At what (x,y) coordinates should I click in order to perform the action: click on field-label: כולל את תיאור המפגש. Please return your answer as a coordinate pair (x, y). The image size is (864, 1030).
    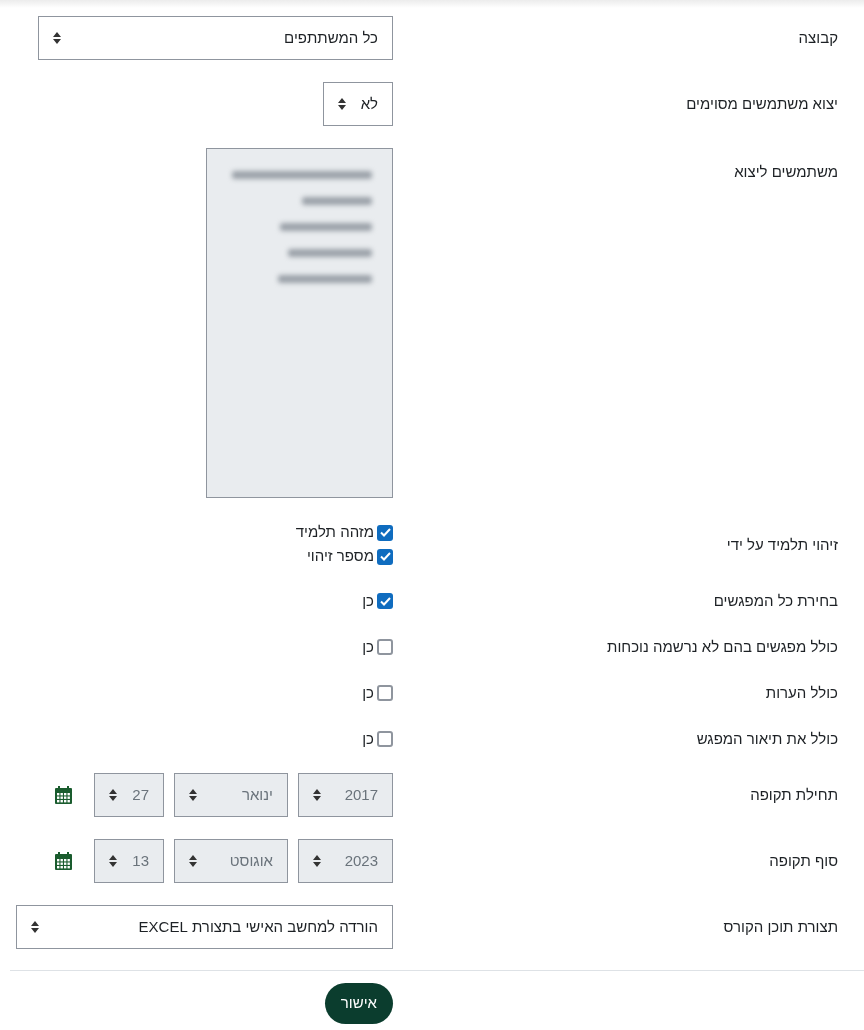
    Looking at the image, I should click on (767, 738).